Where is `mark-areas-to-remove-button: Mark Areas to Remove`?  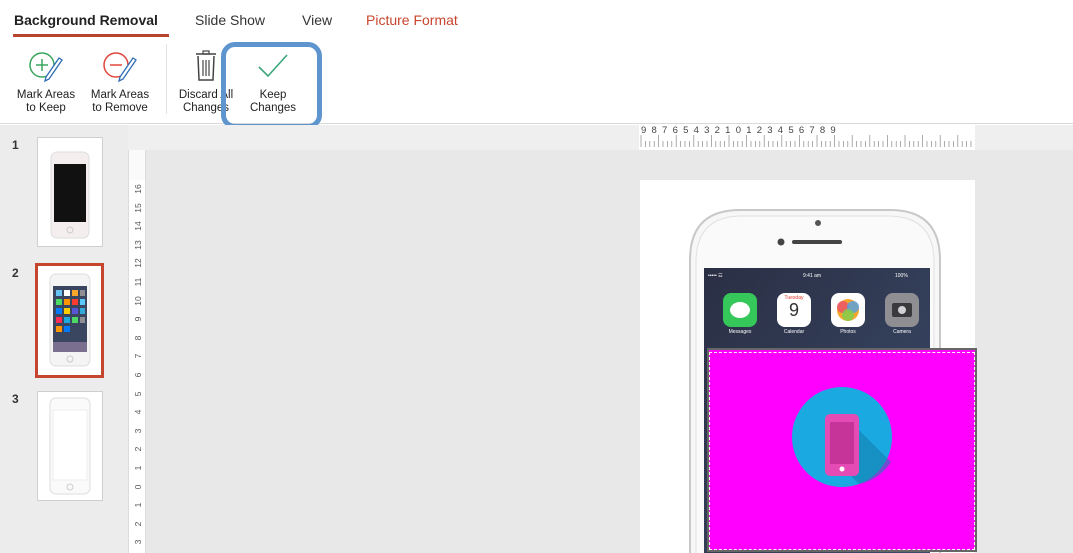 mark-areas-to-remove-button: Mark Areas to Remove is located at coordinates (120, 81).